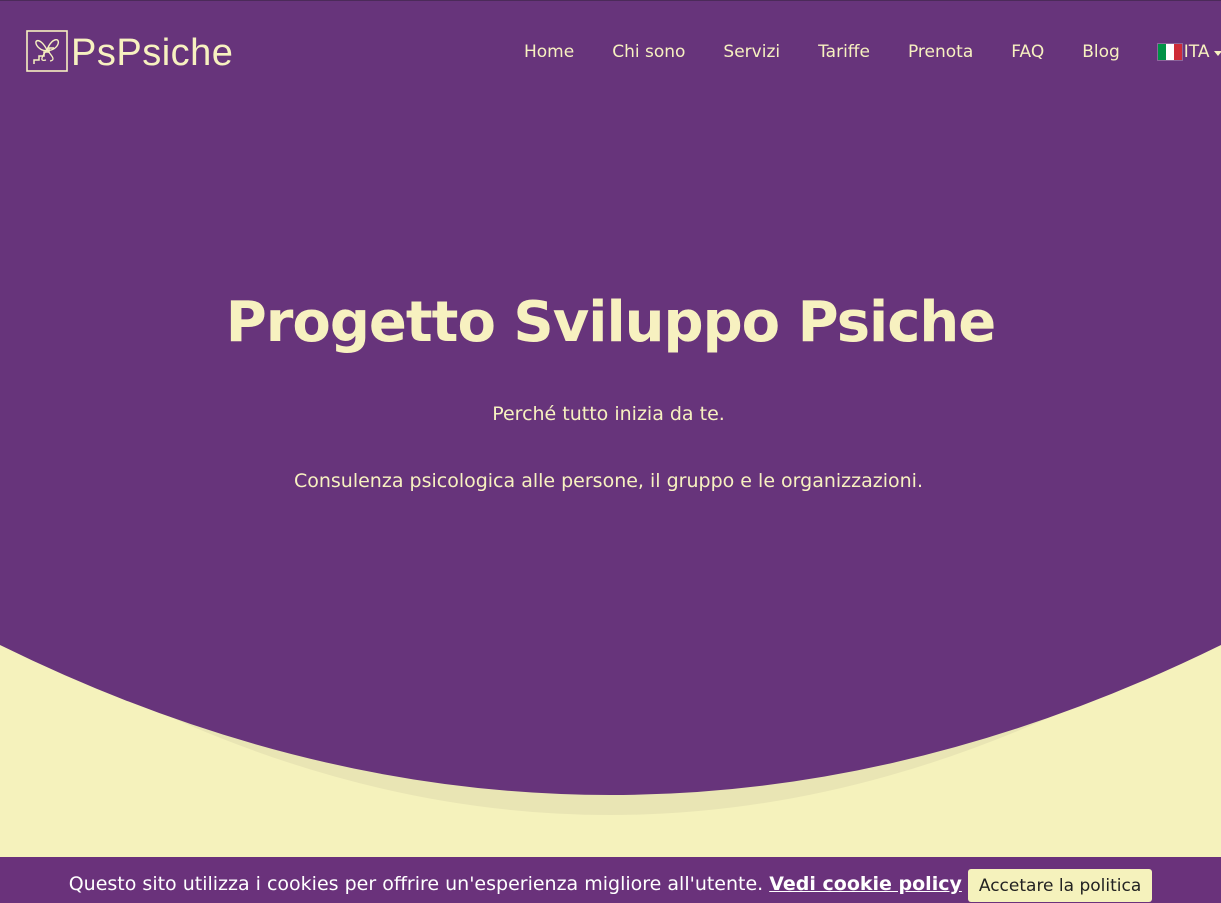  I want to click on nav-item-faq: FAQ, so click(1027, 52).